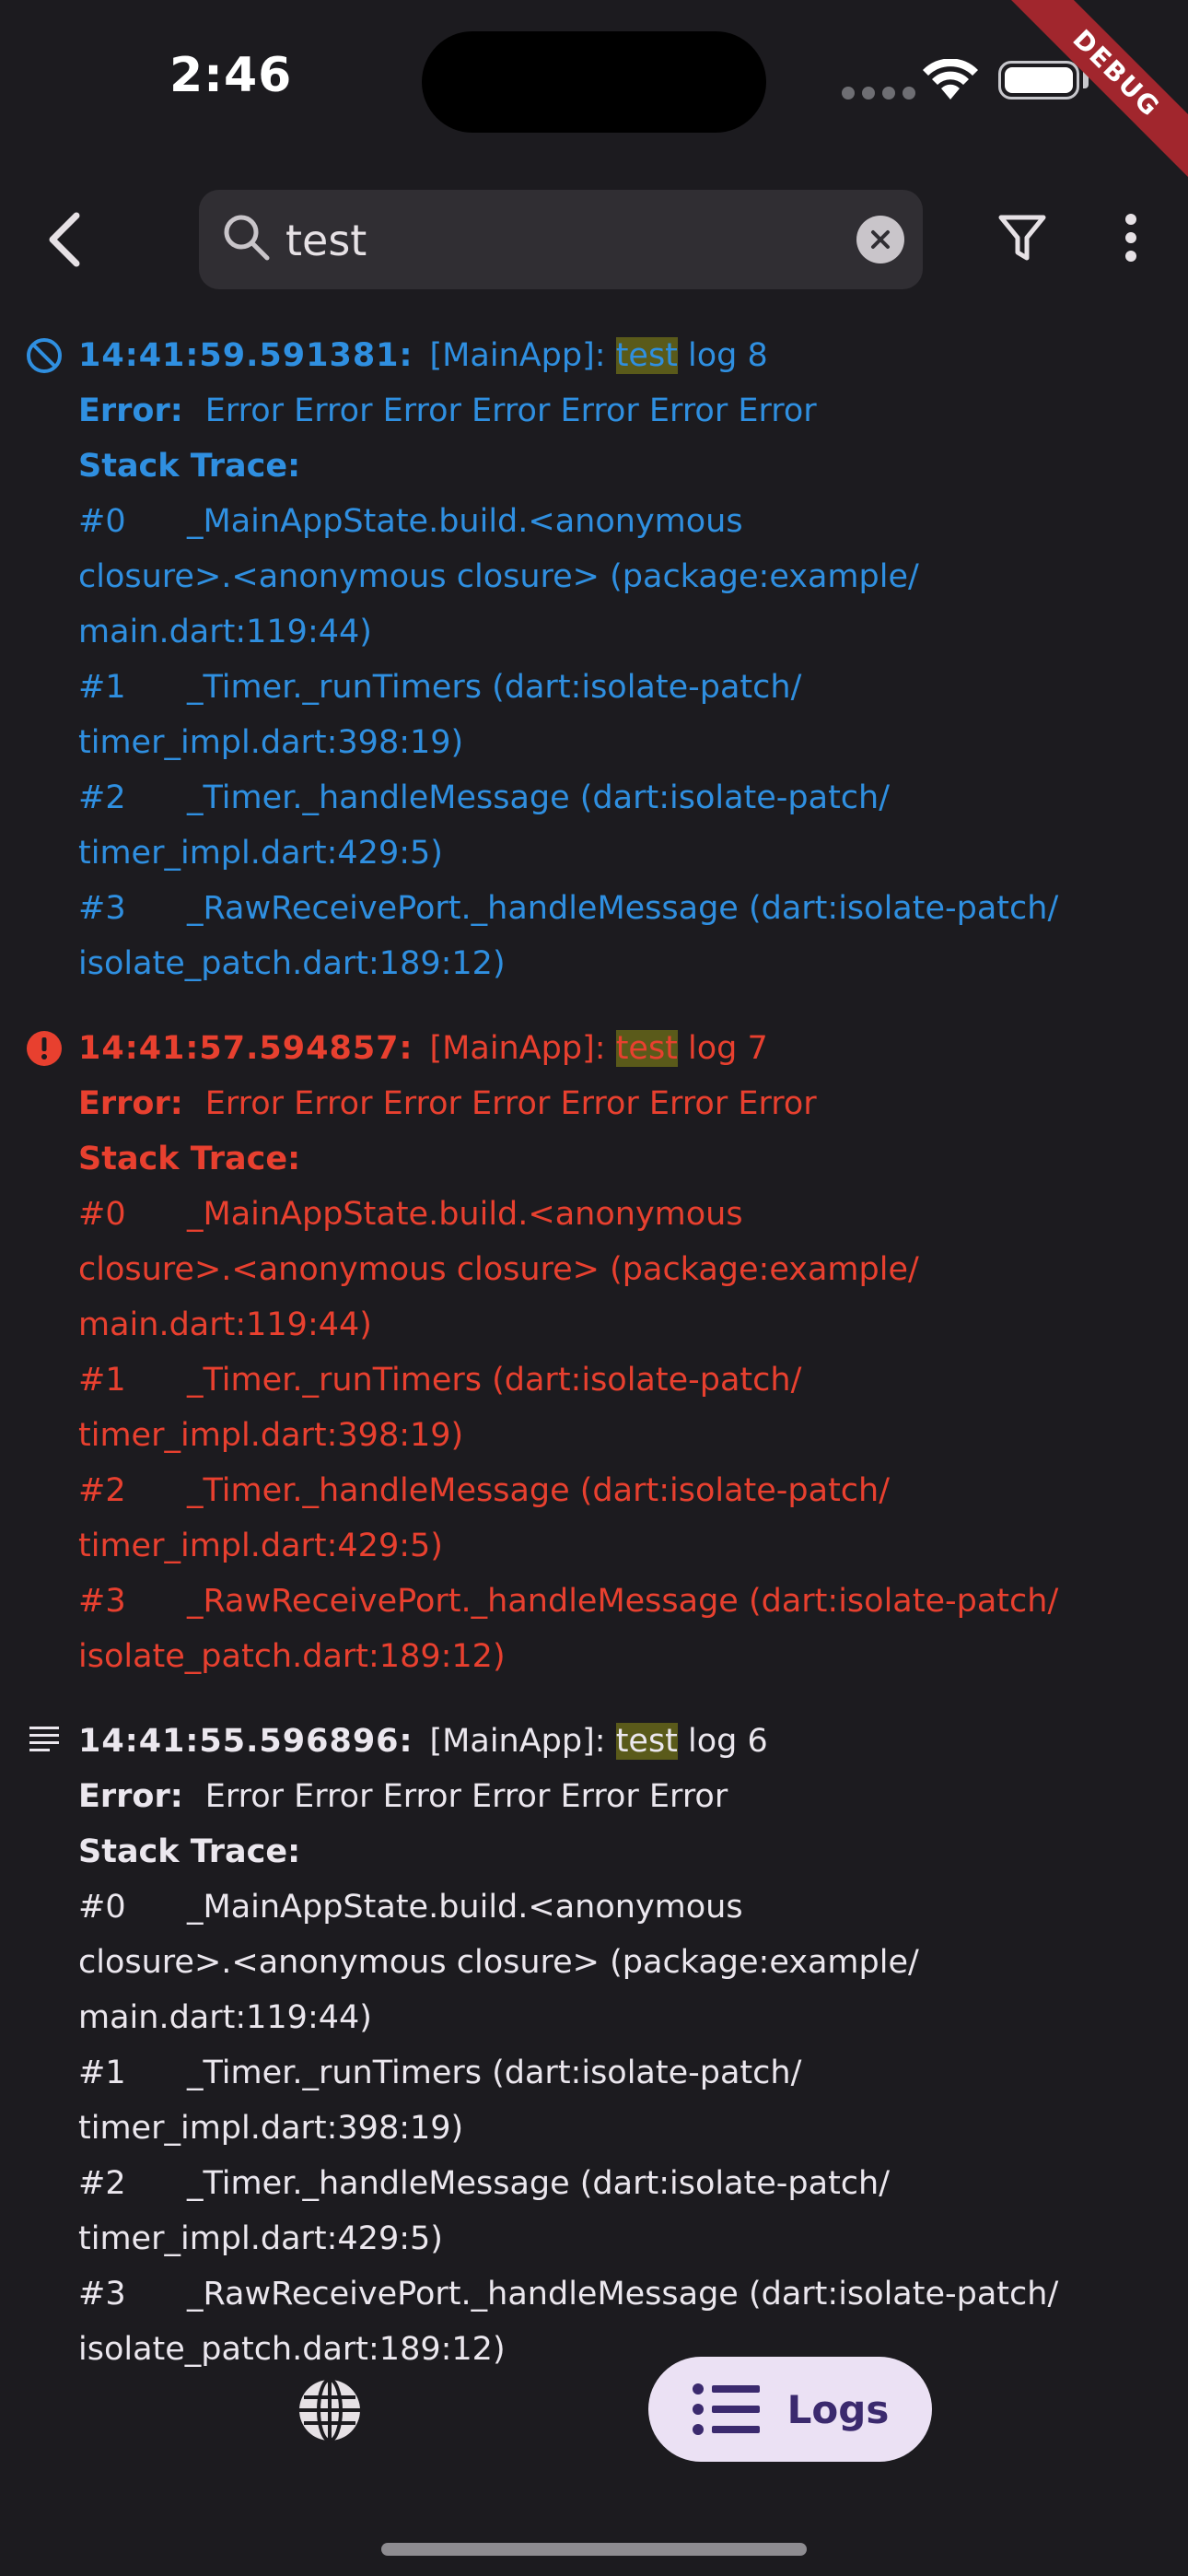 The width and height of the screenshot is (1188, 2576). I want to click on filter-button, so click(1022, 238).